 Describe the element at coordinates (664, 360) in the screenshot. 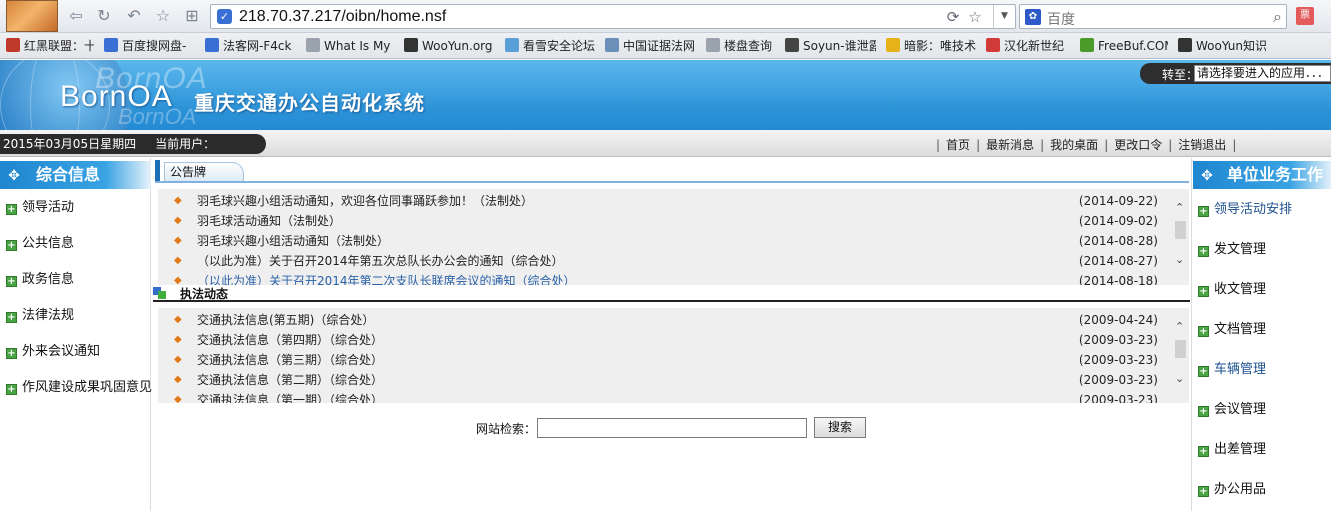

I see `list-item: ◆ 交通执法信息（第三期）（综合处） (2009-03-23)` at that location.